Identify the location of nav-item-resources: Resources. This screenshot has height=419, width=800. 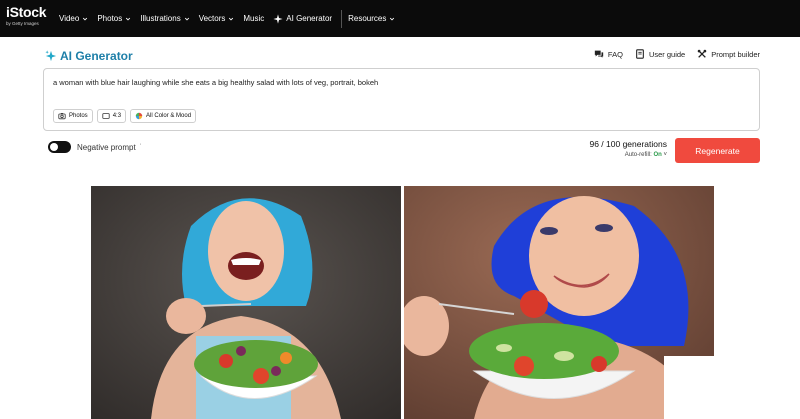
(371, 18).